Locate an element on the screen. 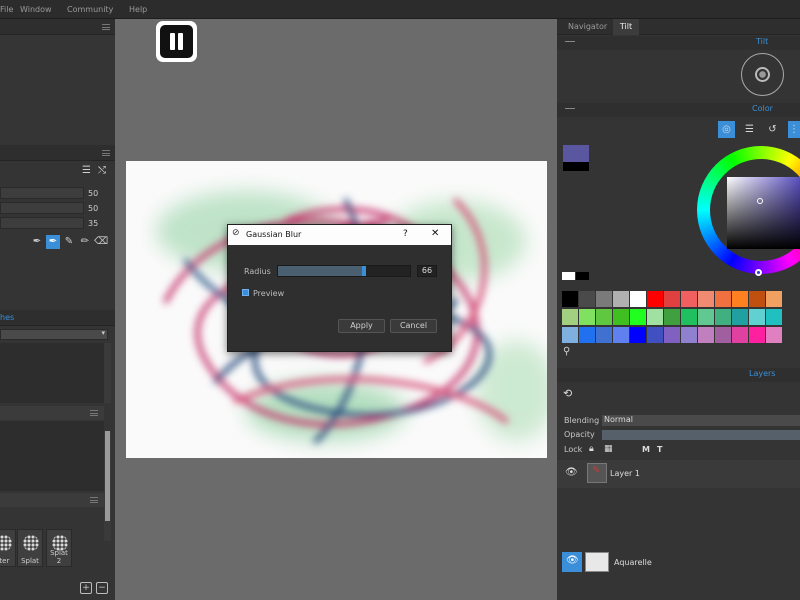  help-button: ? is located at coordinates (405, 234).